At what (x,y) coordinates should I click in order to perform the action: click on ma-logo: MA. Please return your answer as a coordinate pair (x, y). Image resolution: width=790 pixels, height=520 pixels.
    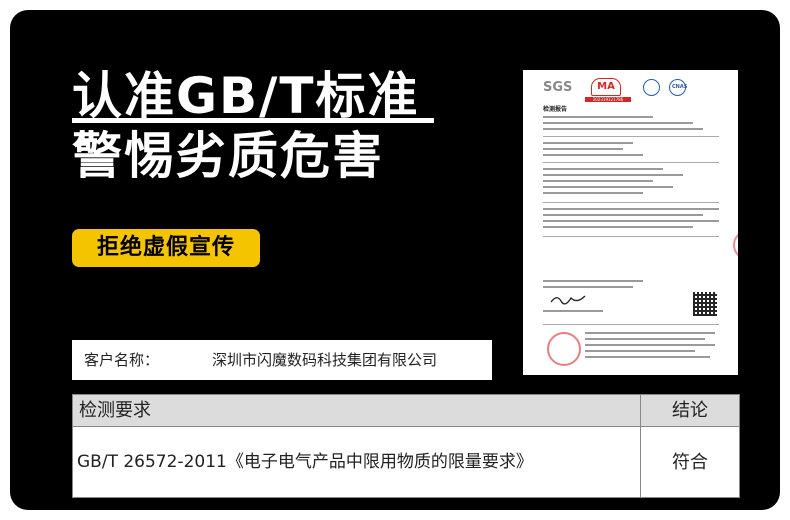
    Looking at the image, I should click on (606, 87).